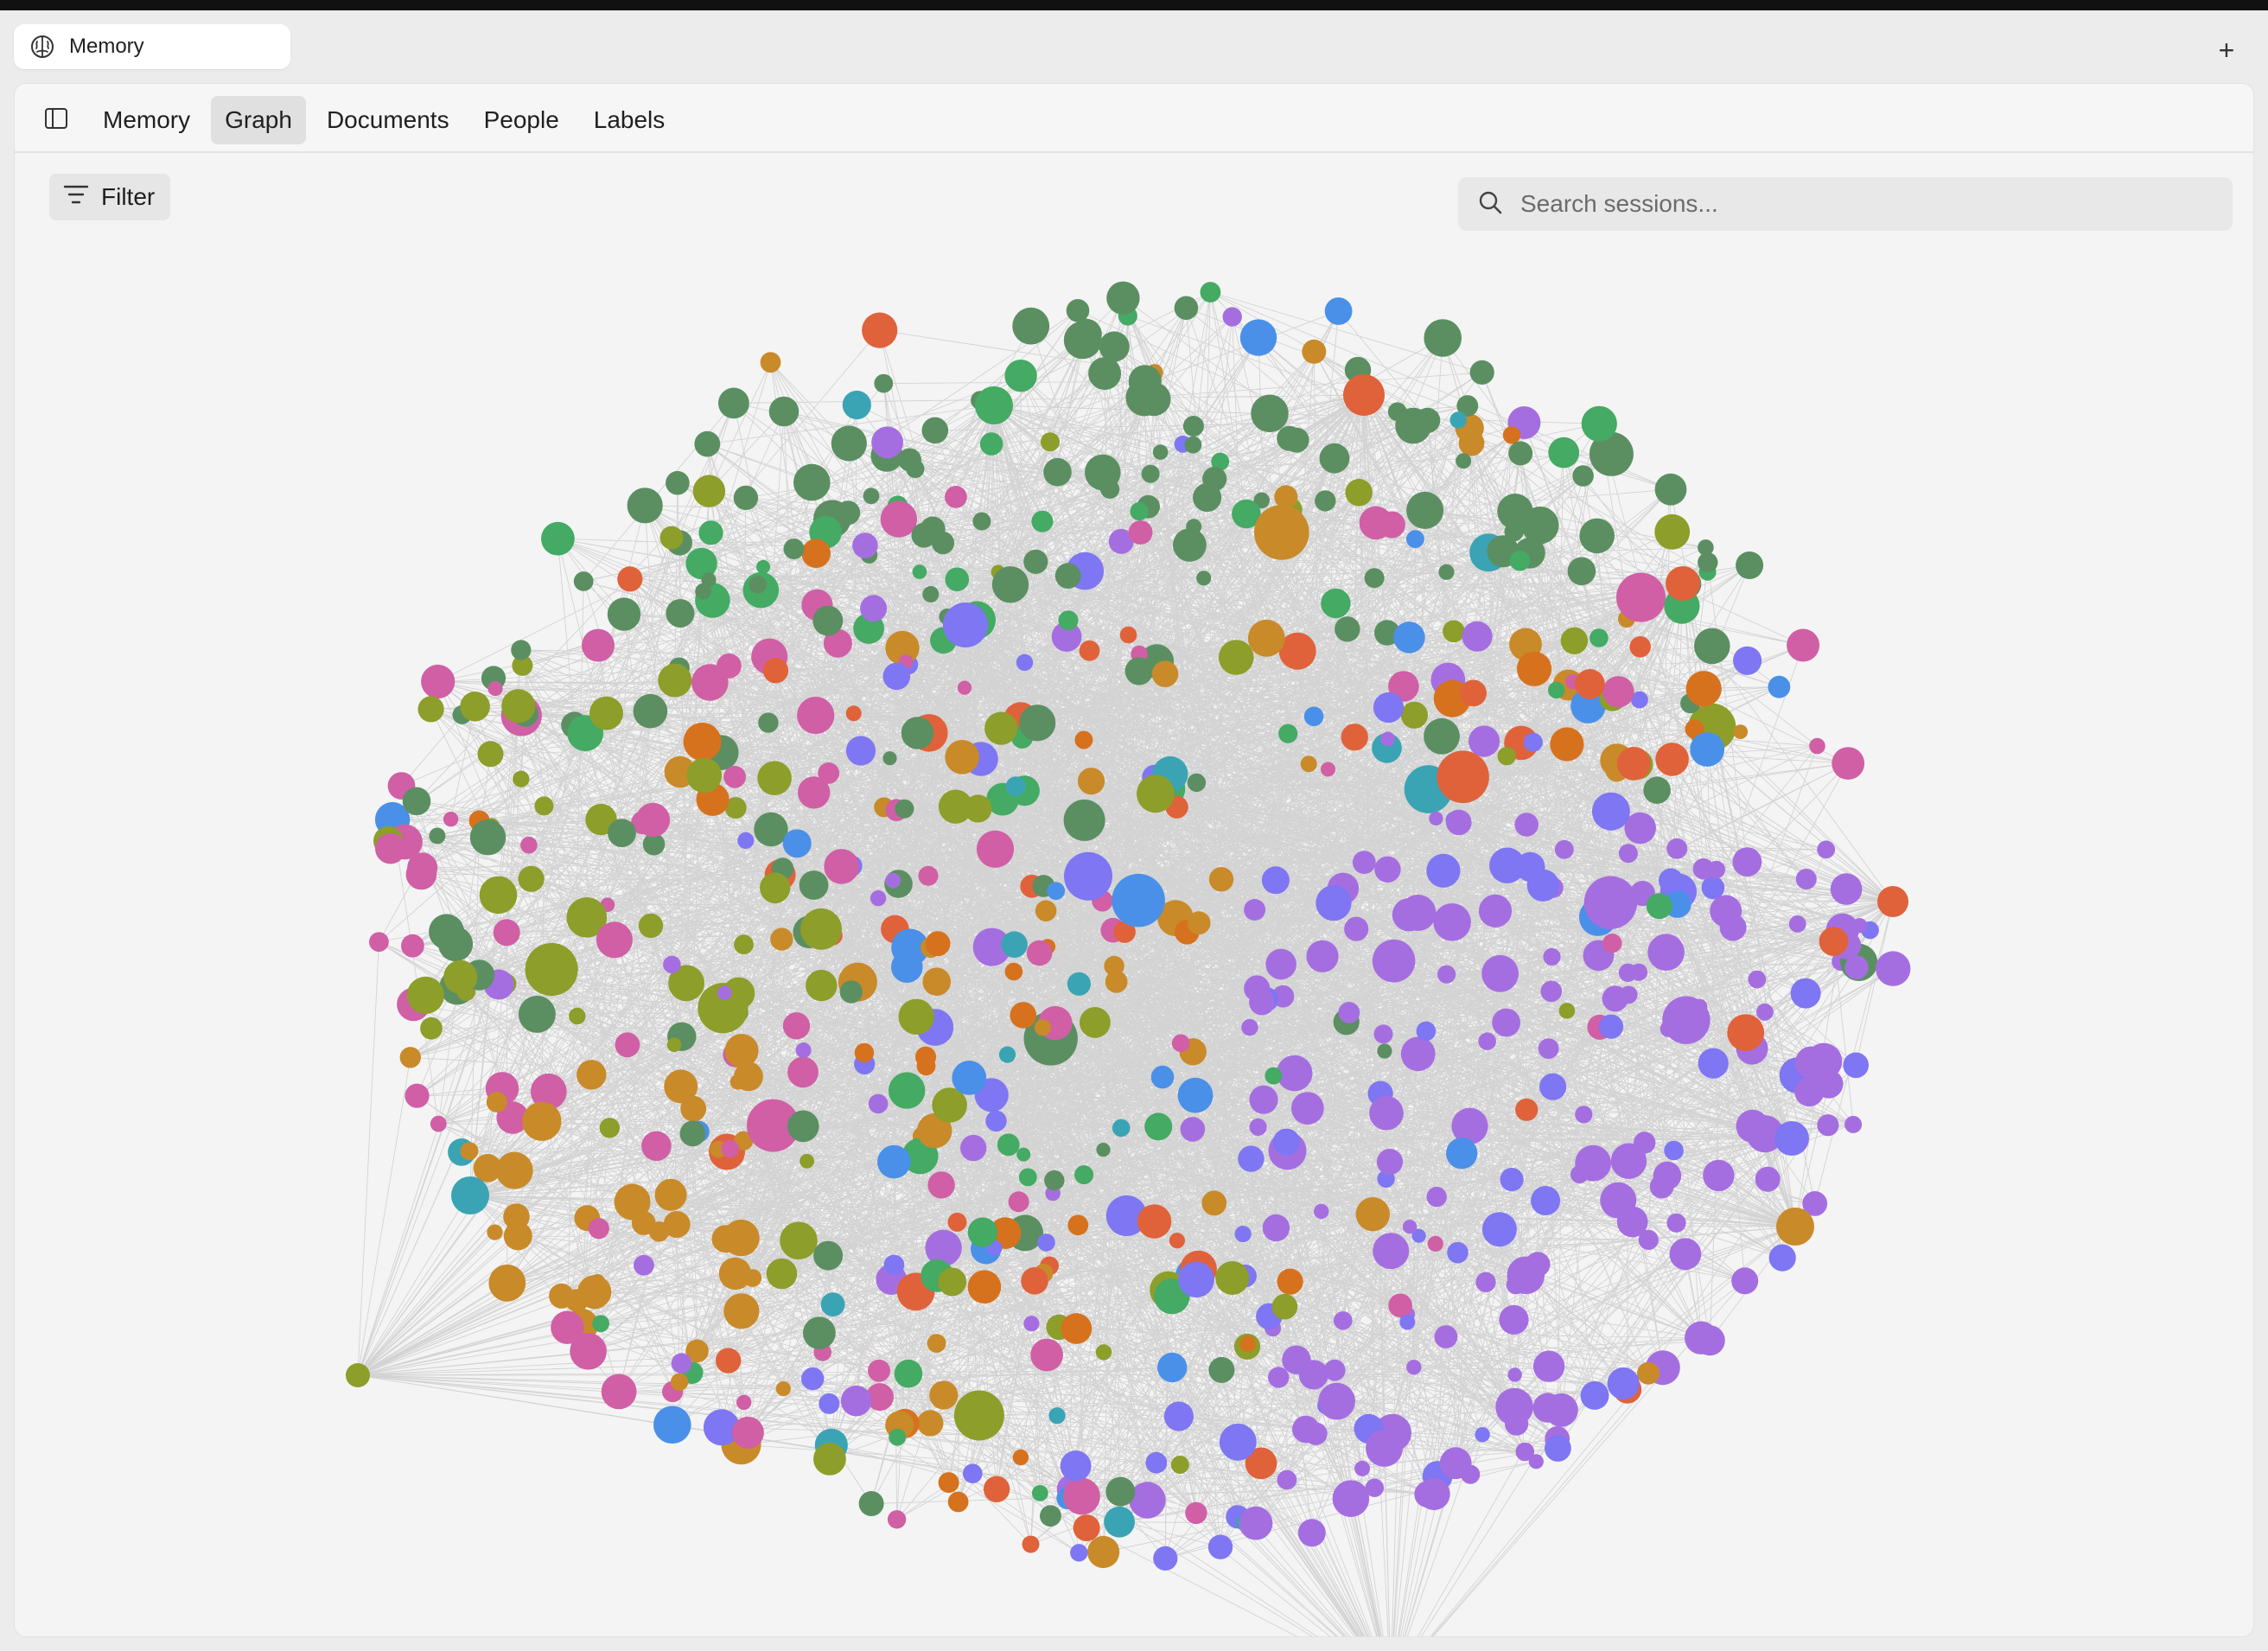  Describe the element at coordinates (521, 120) in the screenshot. I see `tab-people: People` at that location.